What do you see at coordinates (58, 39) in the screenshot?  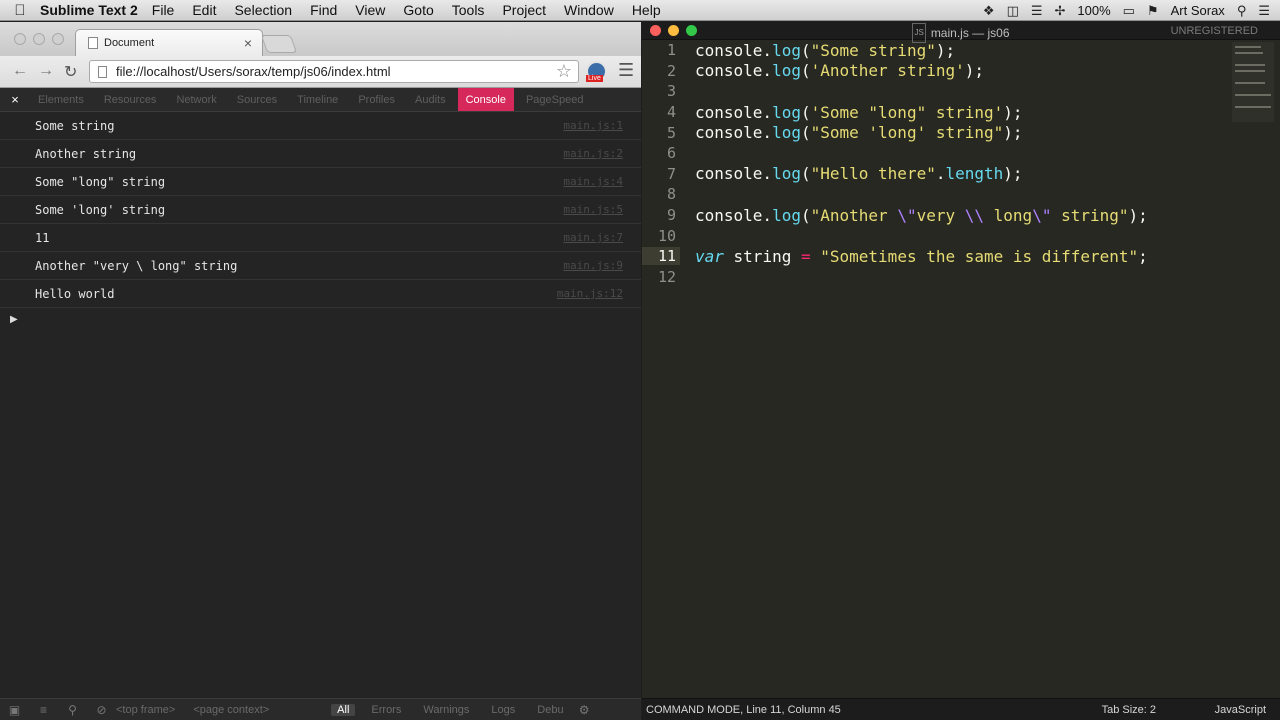 I see `window-zoom-button` at bounding box center [58, 39].